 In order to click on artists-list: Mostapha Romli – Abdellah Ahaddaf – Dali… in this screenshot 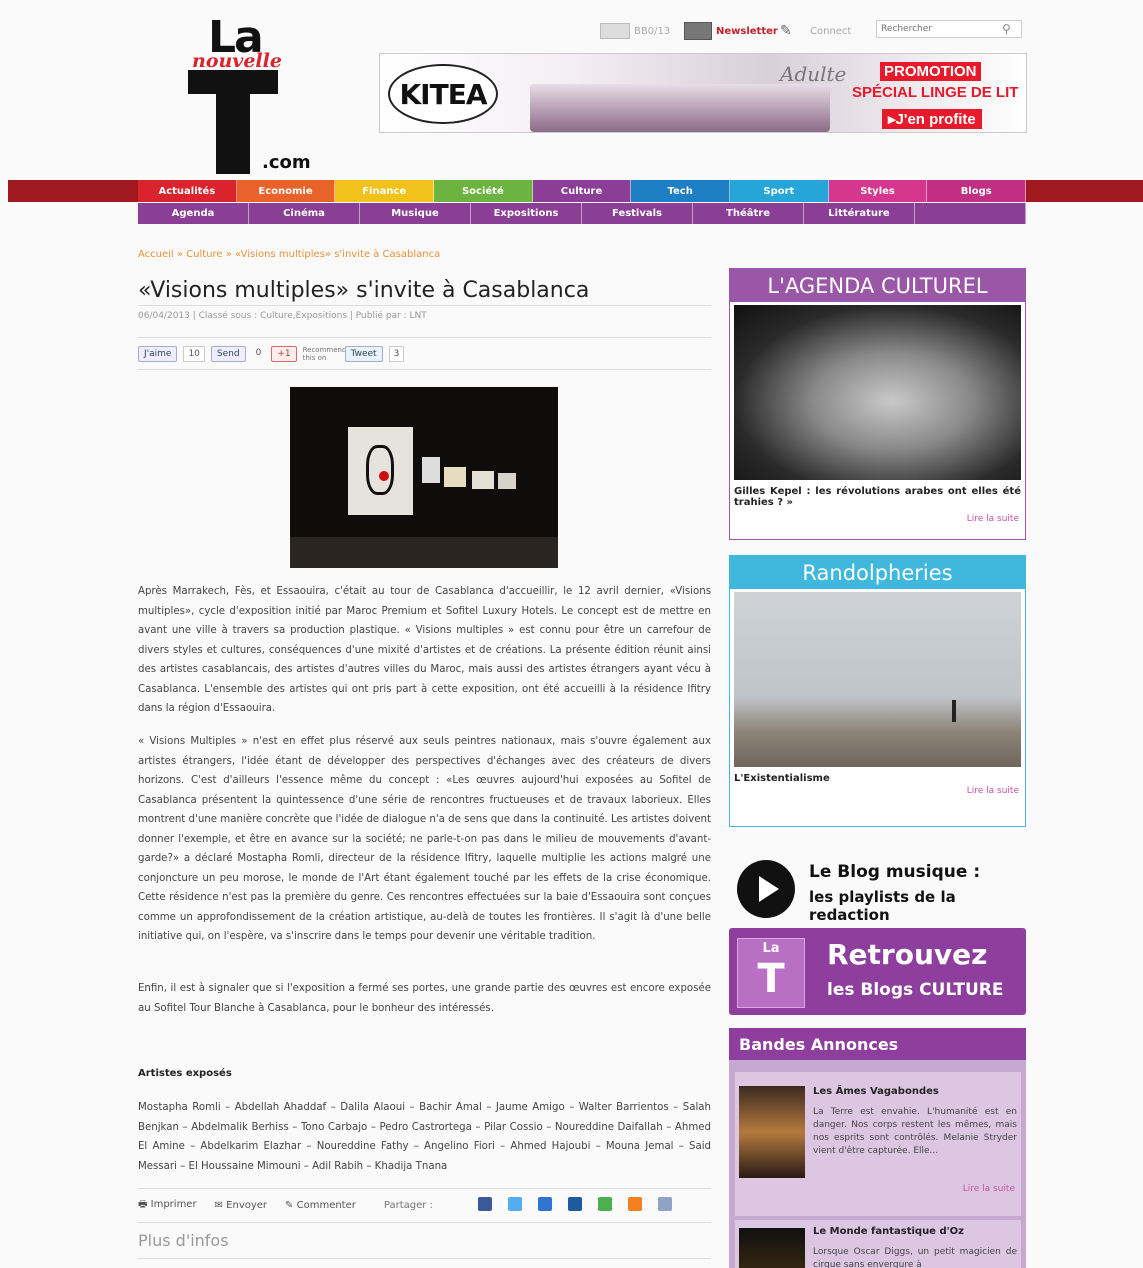, I will do `click(424, 1137)`.